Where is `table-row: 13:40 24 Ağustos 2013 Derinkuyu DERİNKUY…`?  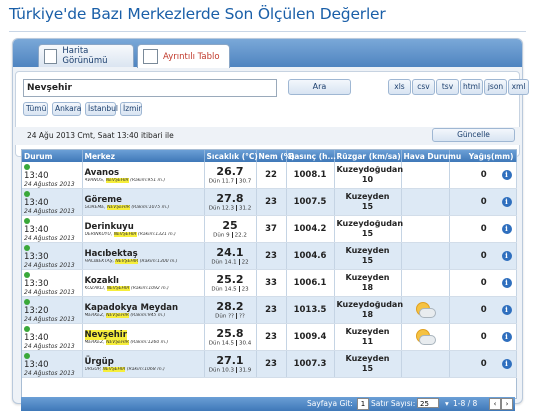
table-row: 13:40 24 Ağustos 2013 Derinkuyu DERİNKUY… is located at coordinates (269, 229).